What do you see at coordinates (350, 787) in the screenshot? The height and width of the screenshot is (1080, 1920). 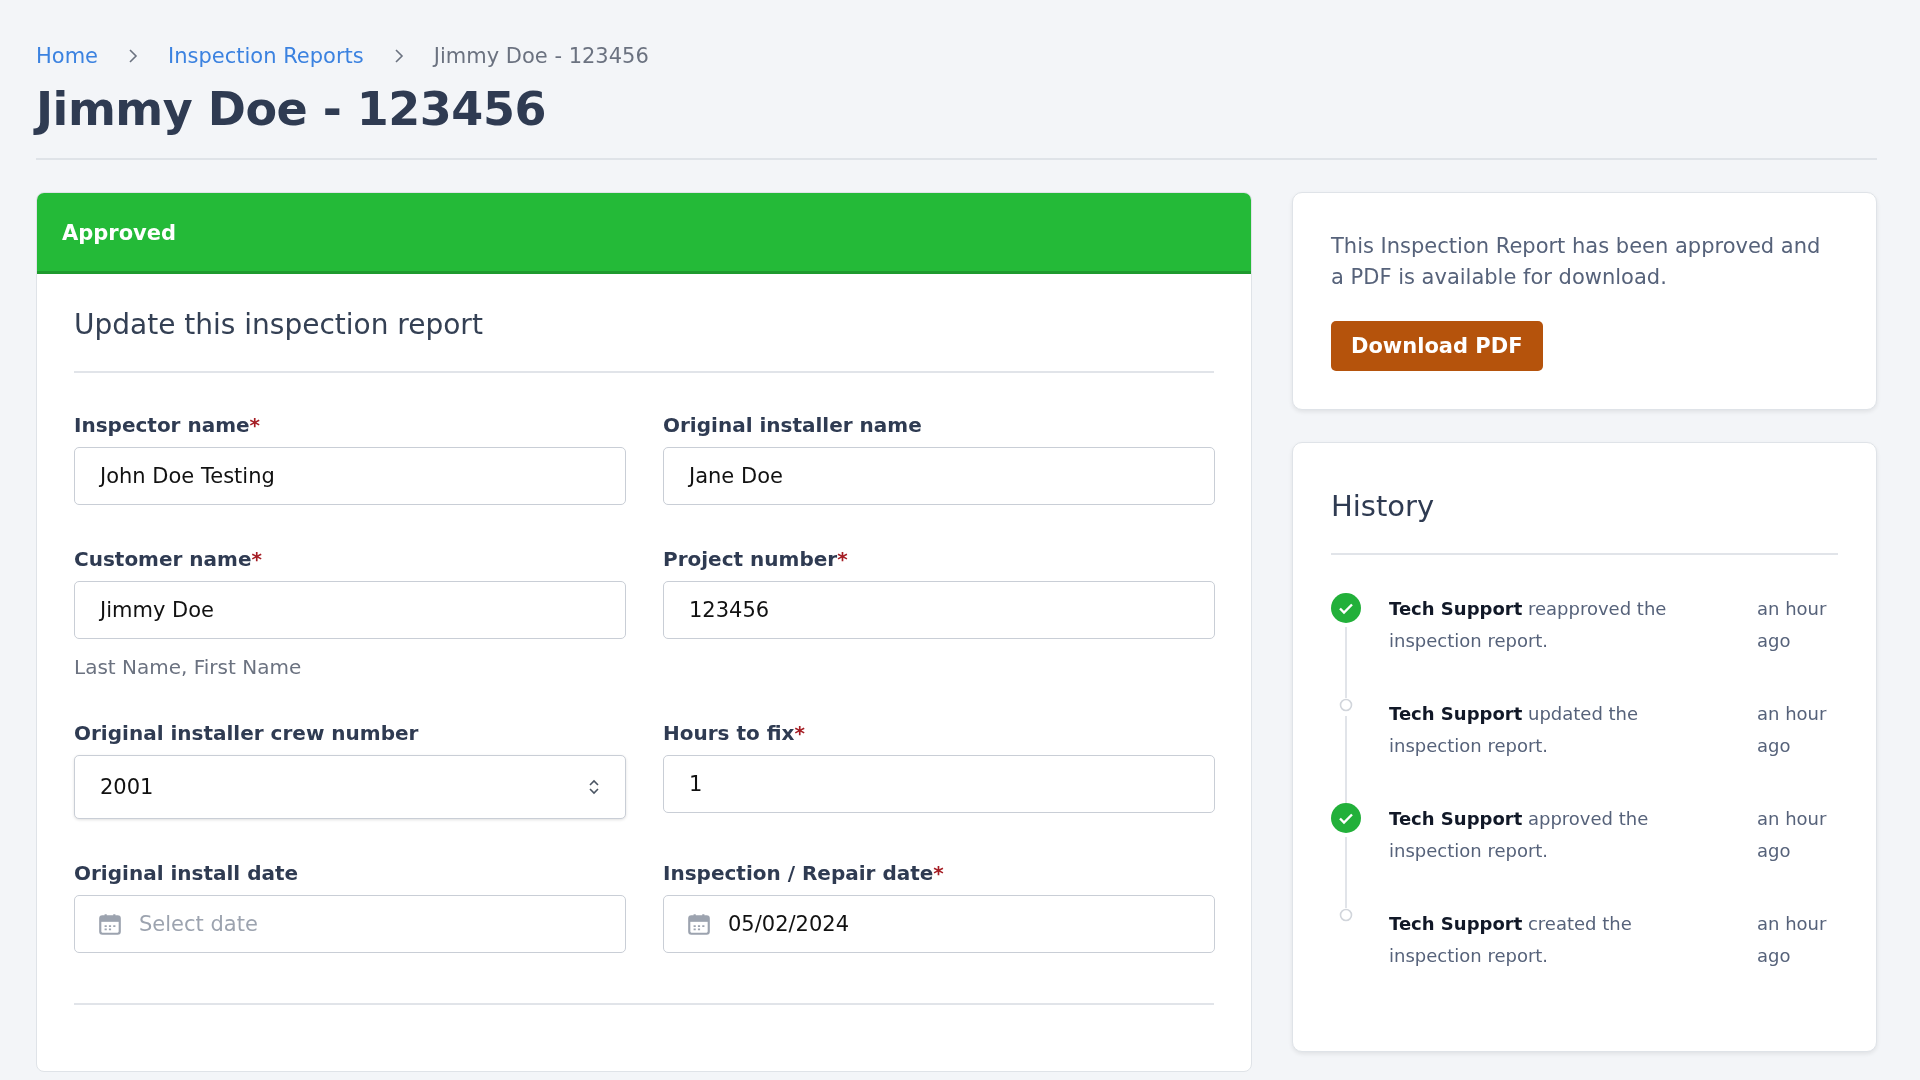 I see `select-field: 2001` at bounding box center [350, 787].